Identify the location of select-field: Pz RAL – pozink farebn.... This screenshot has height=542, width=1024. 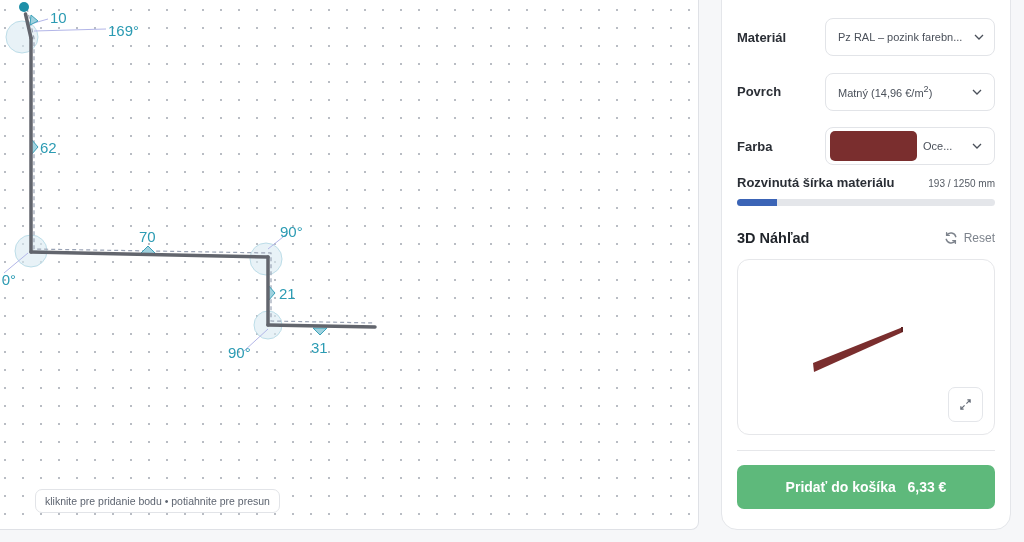
(910, 37).